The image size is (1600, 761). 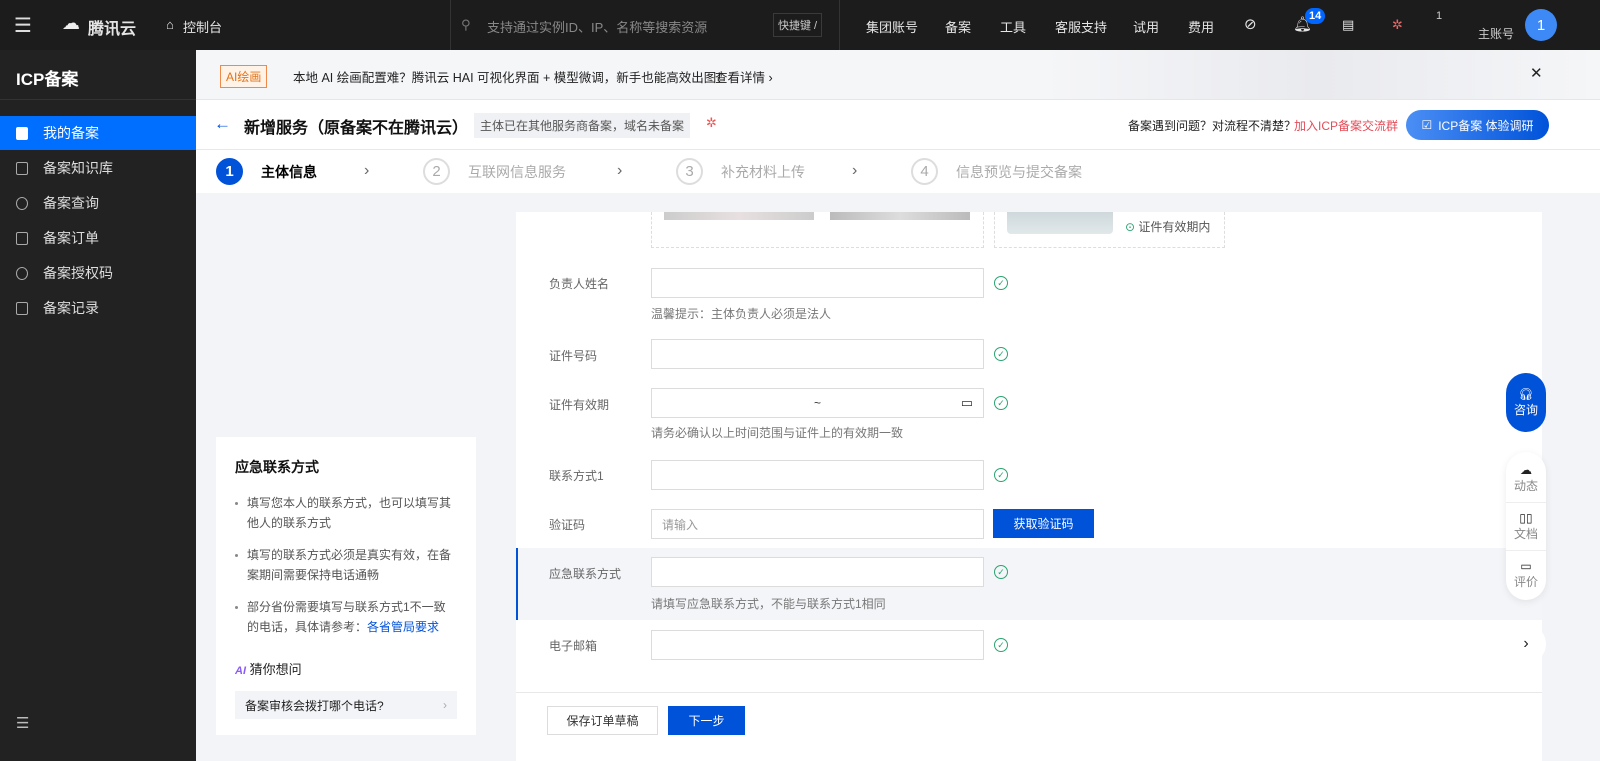 I want to click on sidebar-item-orders: 备案订单, so click(x=98, y=238).